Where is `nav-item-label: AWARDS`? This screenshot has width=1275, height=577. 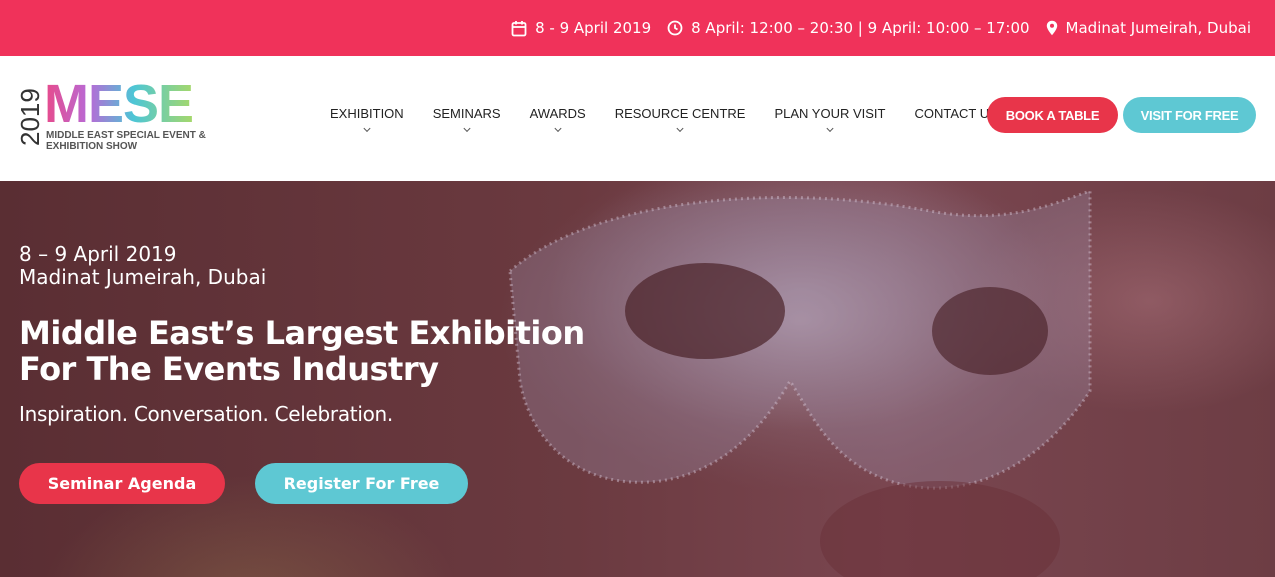
nav-item-label: AWARDS is located at coordinates (557, 113).